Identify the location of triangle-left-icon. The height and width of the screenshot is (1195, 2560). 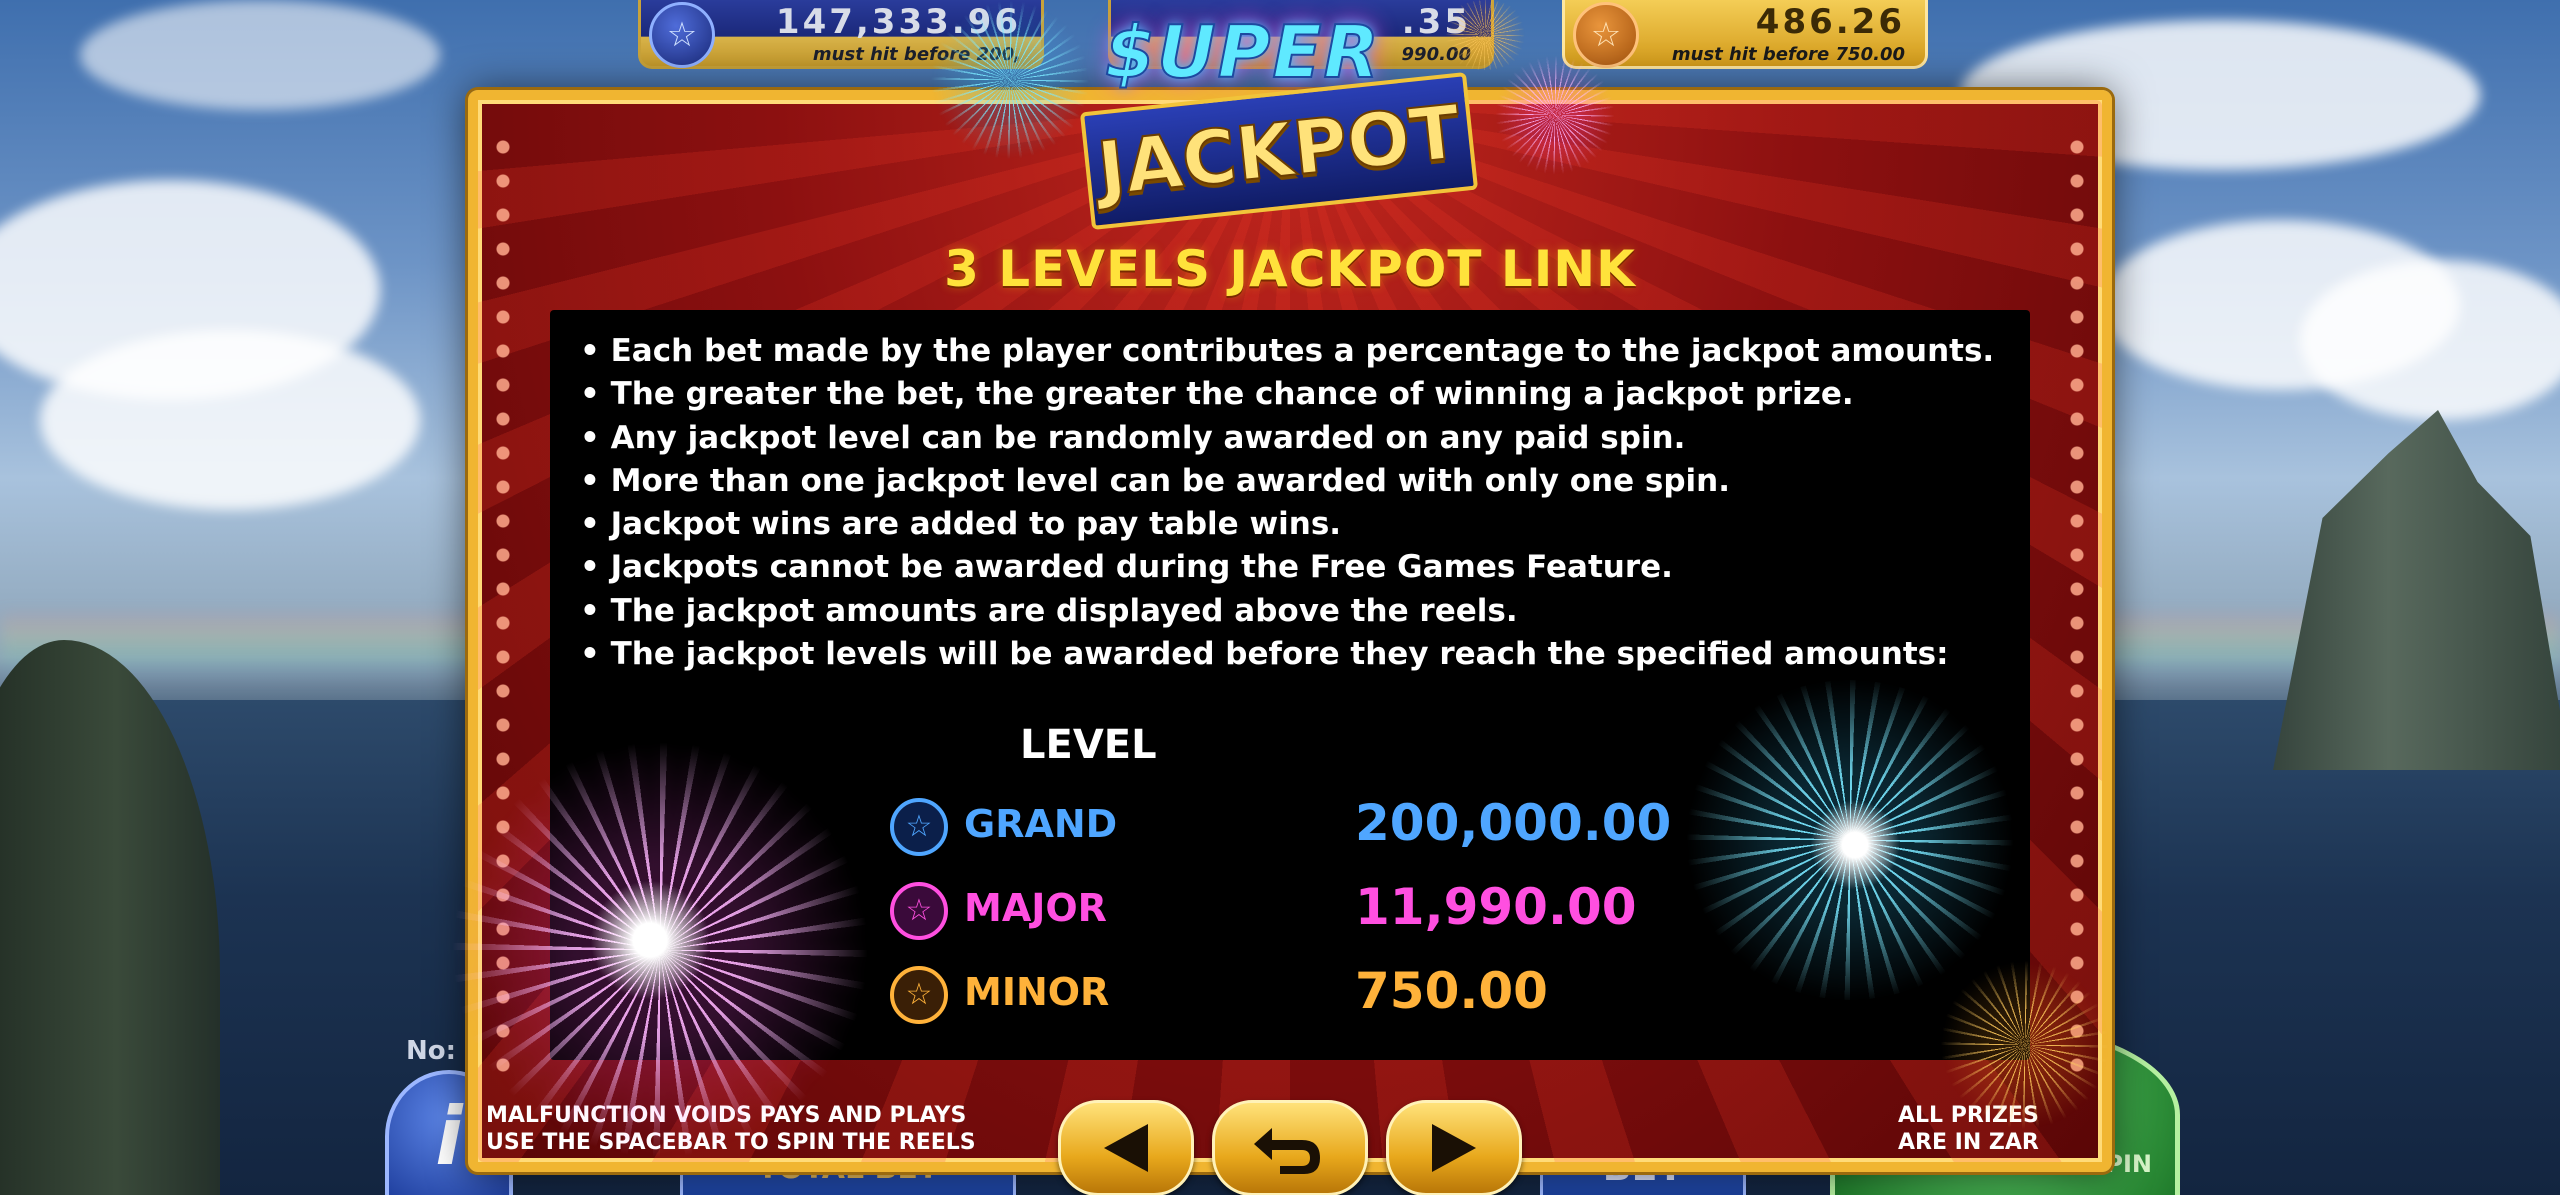
(1126, 1148).